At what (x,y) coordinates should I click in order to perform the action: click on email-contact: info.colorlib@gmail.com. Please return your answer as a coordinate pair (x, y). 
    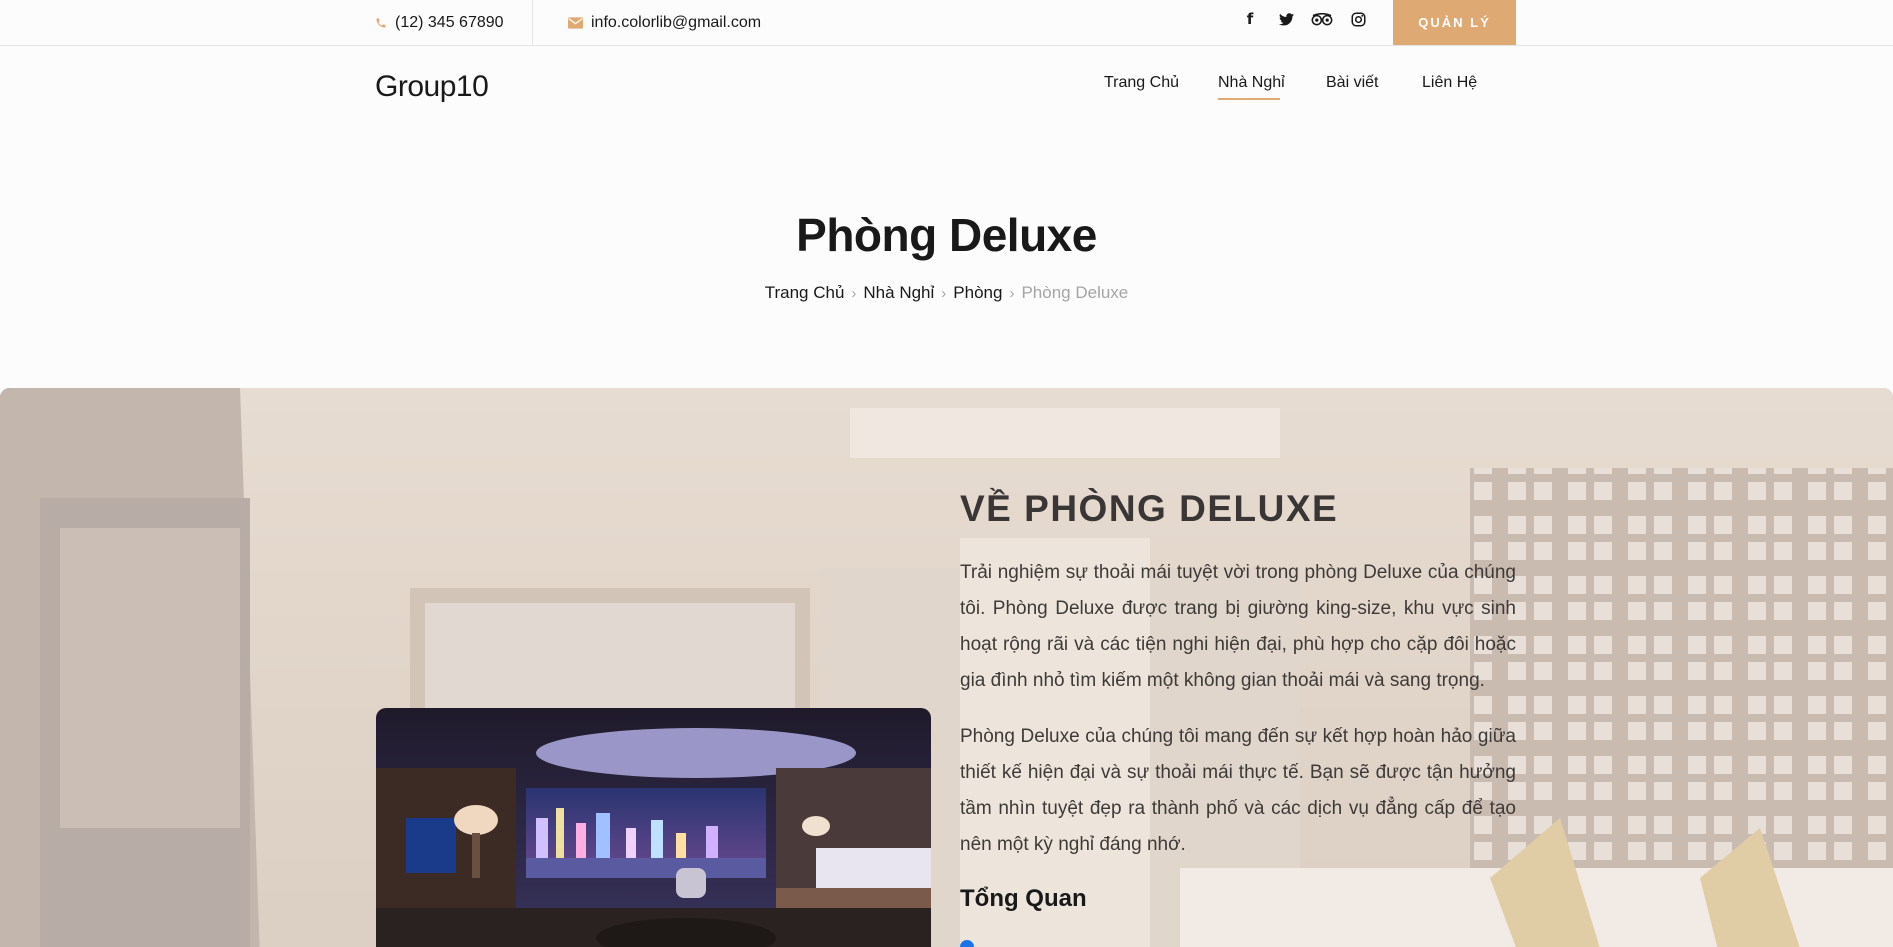
    Looking at the image, I should click on (664, 23).